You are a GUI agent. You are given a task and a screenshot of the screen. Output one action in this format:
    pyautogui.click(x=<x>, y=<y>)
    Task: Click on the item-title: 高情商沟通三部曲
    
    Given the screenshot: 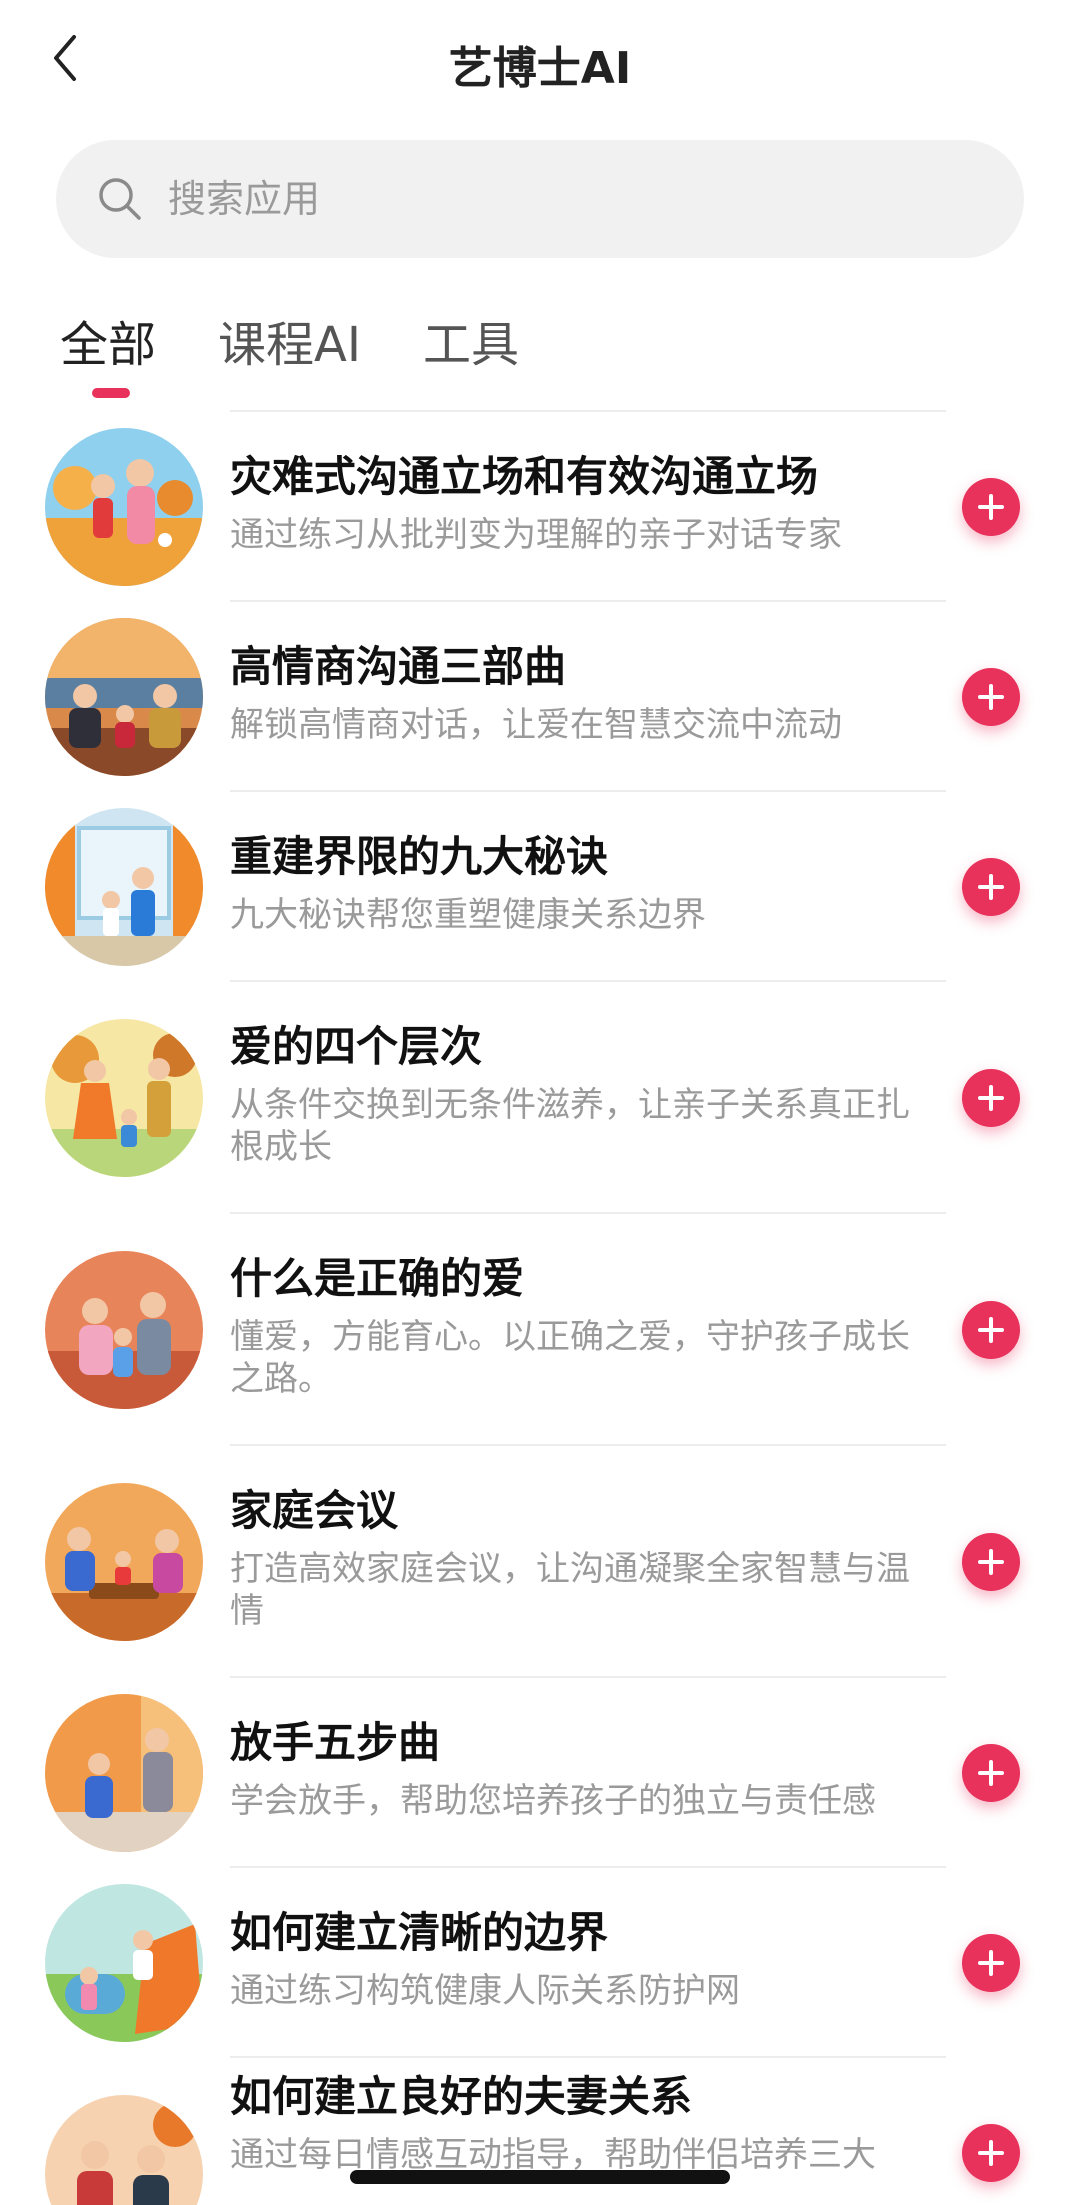 What is the action you would take?
    pyautogui.click(x=398, y=666)
    